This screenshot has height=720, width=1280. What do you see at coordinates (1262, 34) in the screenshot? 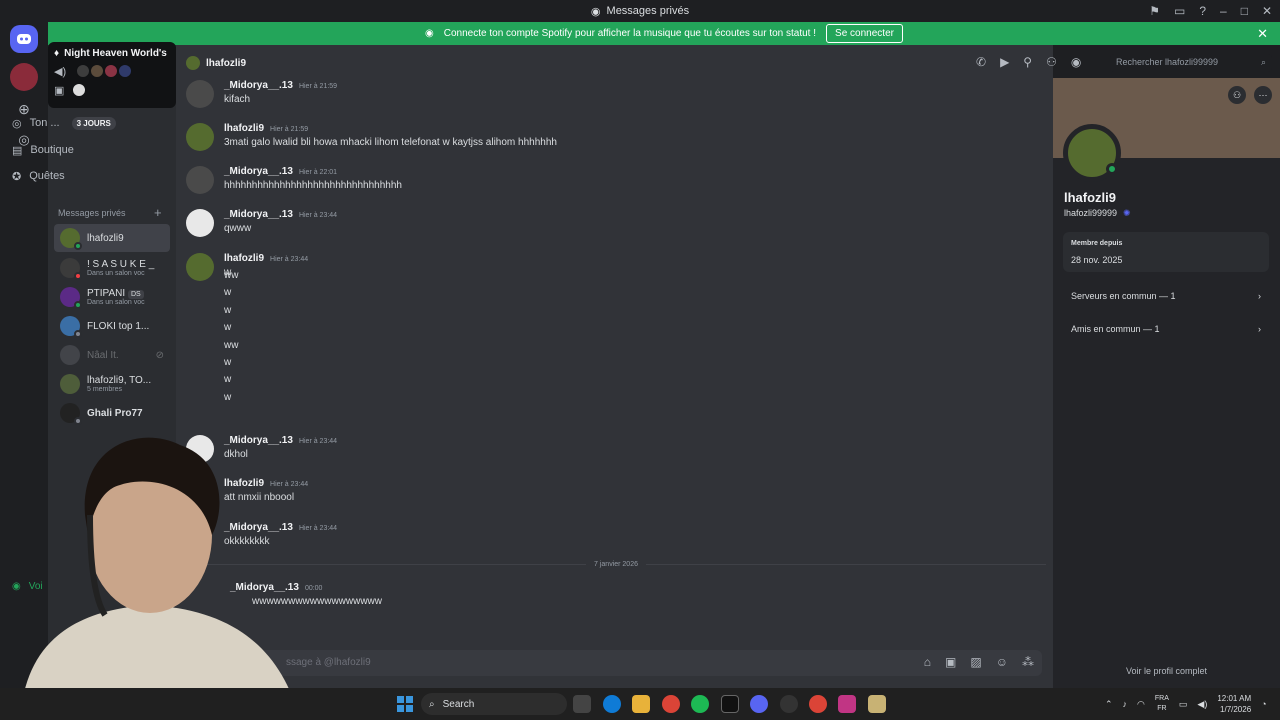
I see `close-icon: ✕` at bounding box center [1262, 34].